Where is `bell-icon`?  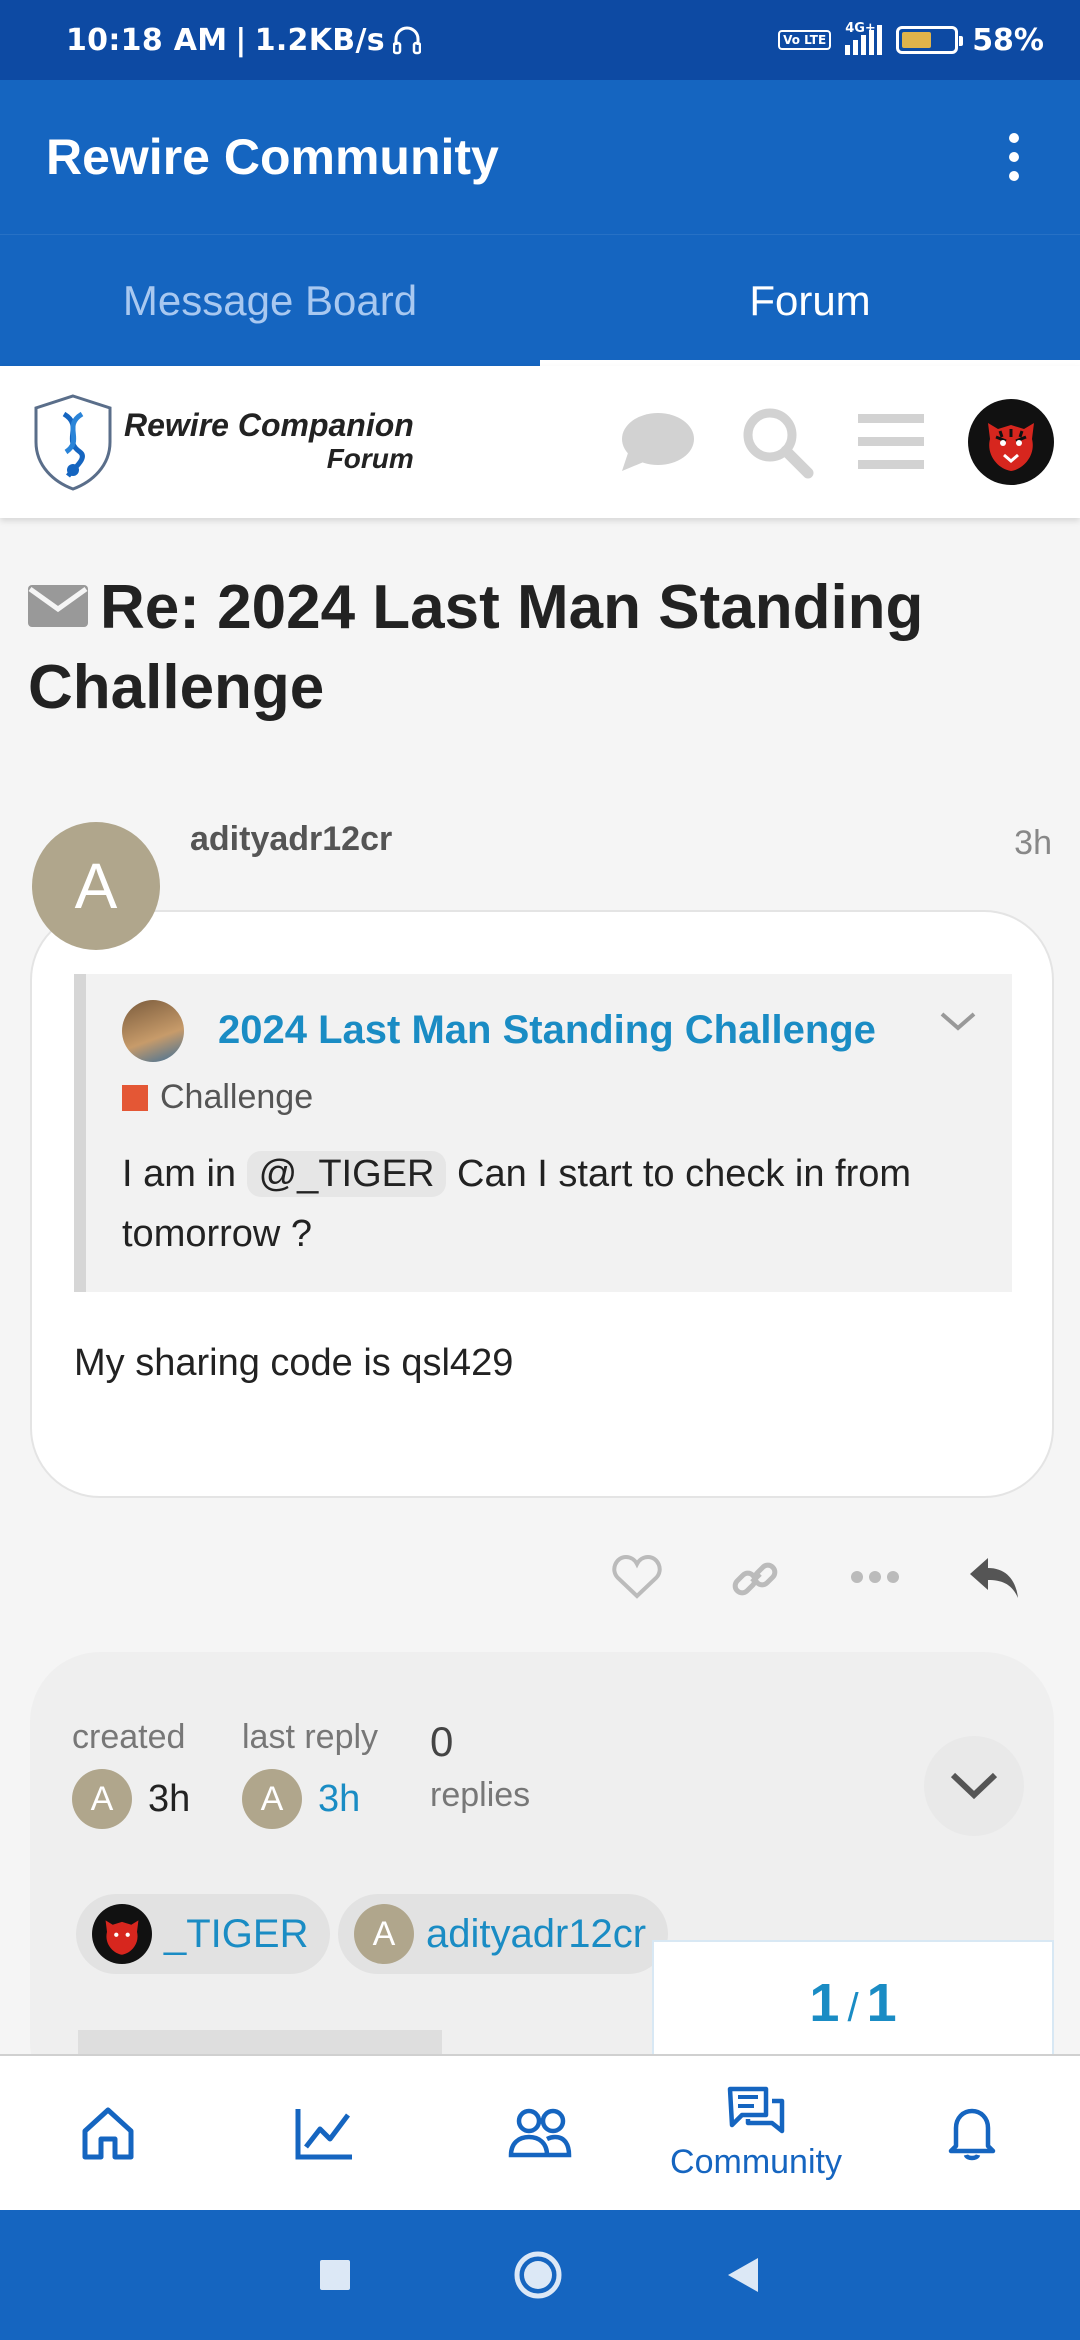
bell-icon is located at coordinates (972, 2134).